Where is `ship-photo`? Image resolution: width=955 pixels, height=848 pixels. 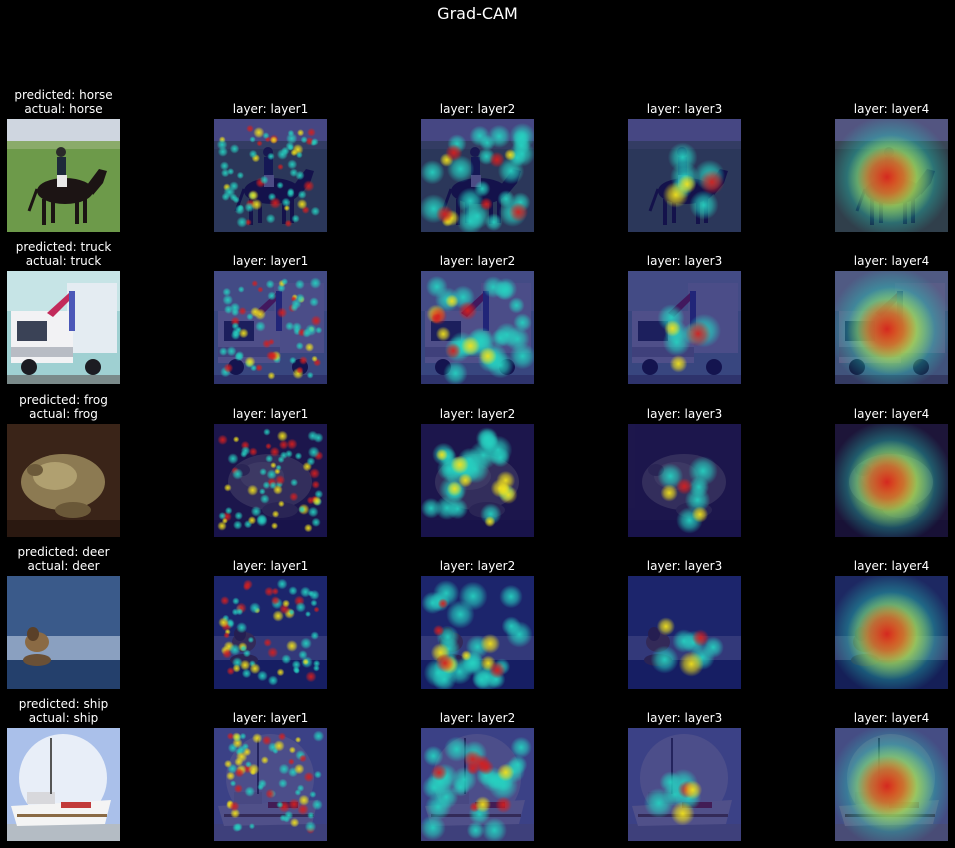
ship-photo is located at coordinates (63, 784).